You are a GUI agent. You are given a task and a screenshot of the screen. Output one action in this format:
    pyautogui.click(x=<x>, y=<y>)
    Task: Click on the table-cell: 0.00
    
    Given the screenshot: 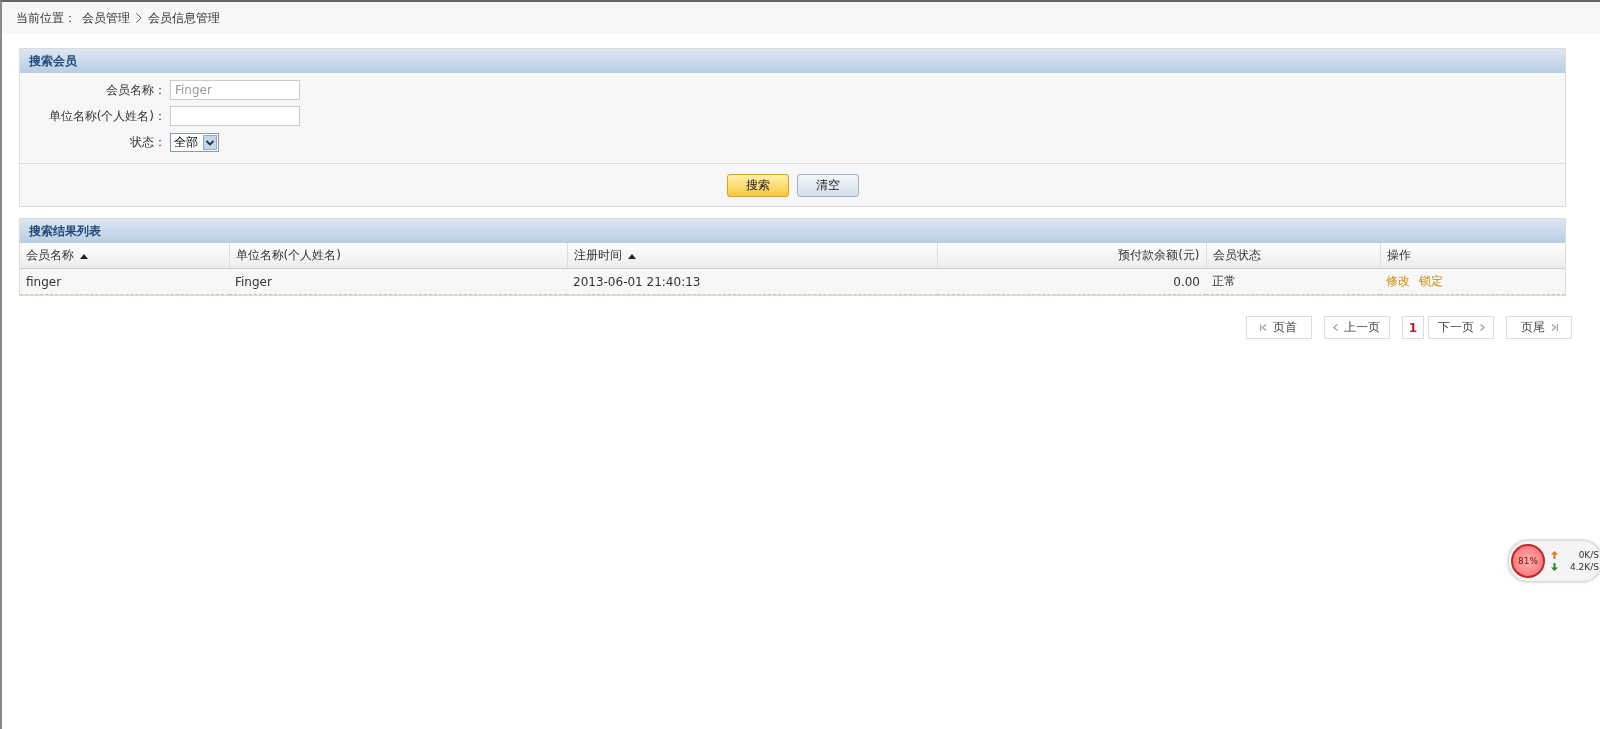 What is the action you would take?
    pyautogui.click(x=1071, y=281)
    